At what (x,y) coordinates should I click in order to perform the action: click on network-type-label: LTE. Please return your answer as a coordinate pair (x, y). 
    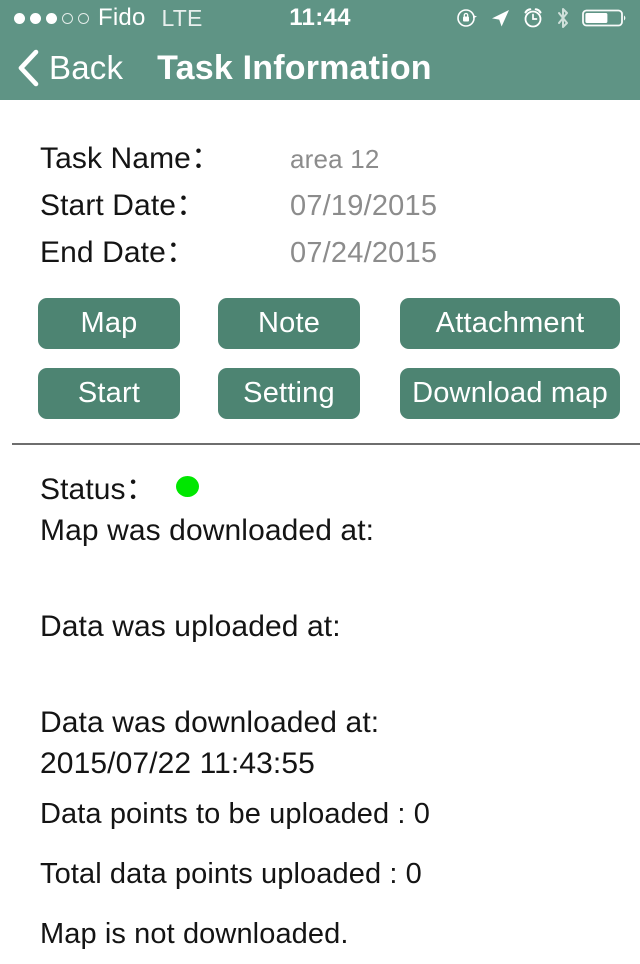
    Looking at the image, I should click on (182, 17).